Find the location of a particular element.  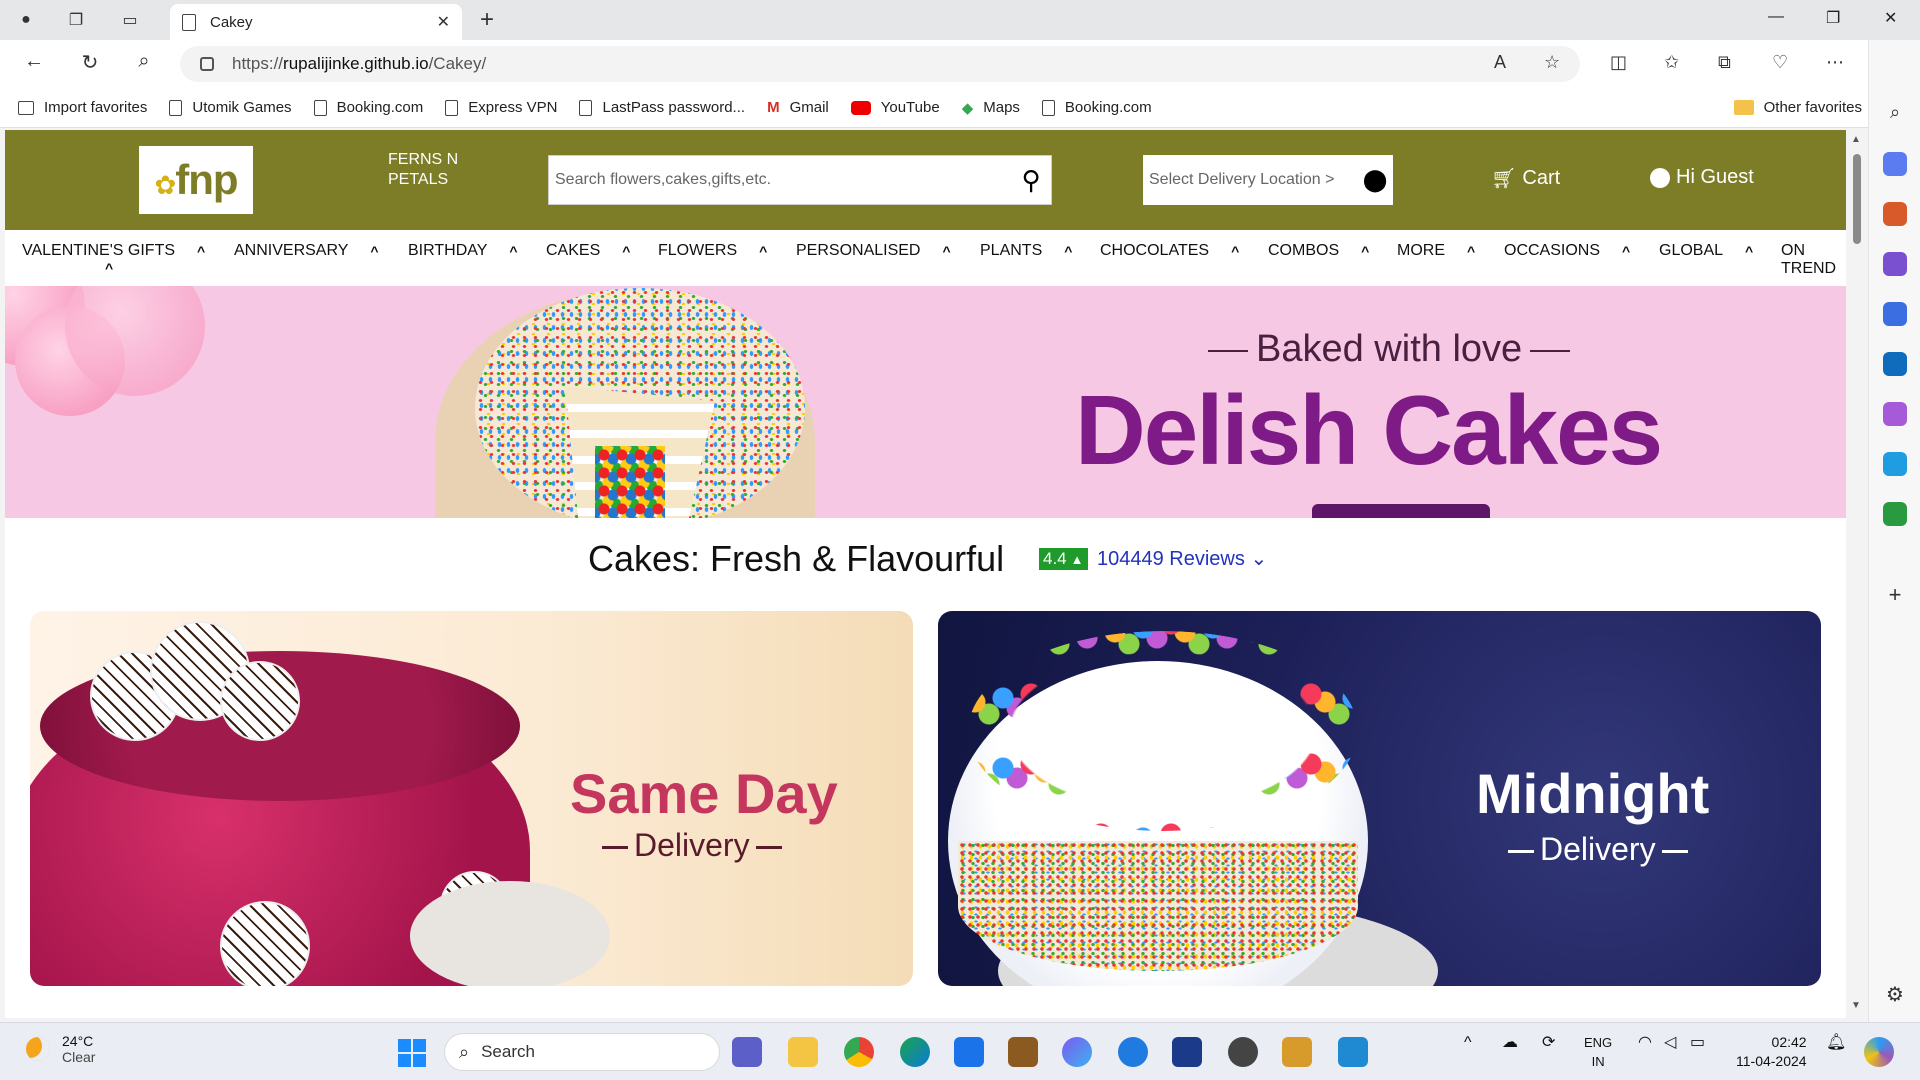

favorite-booking: Booking.com is located at coordinates (368, 107).